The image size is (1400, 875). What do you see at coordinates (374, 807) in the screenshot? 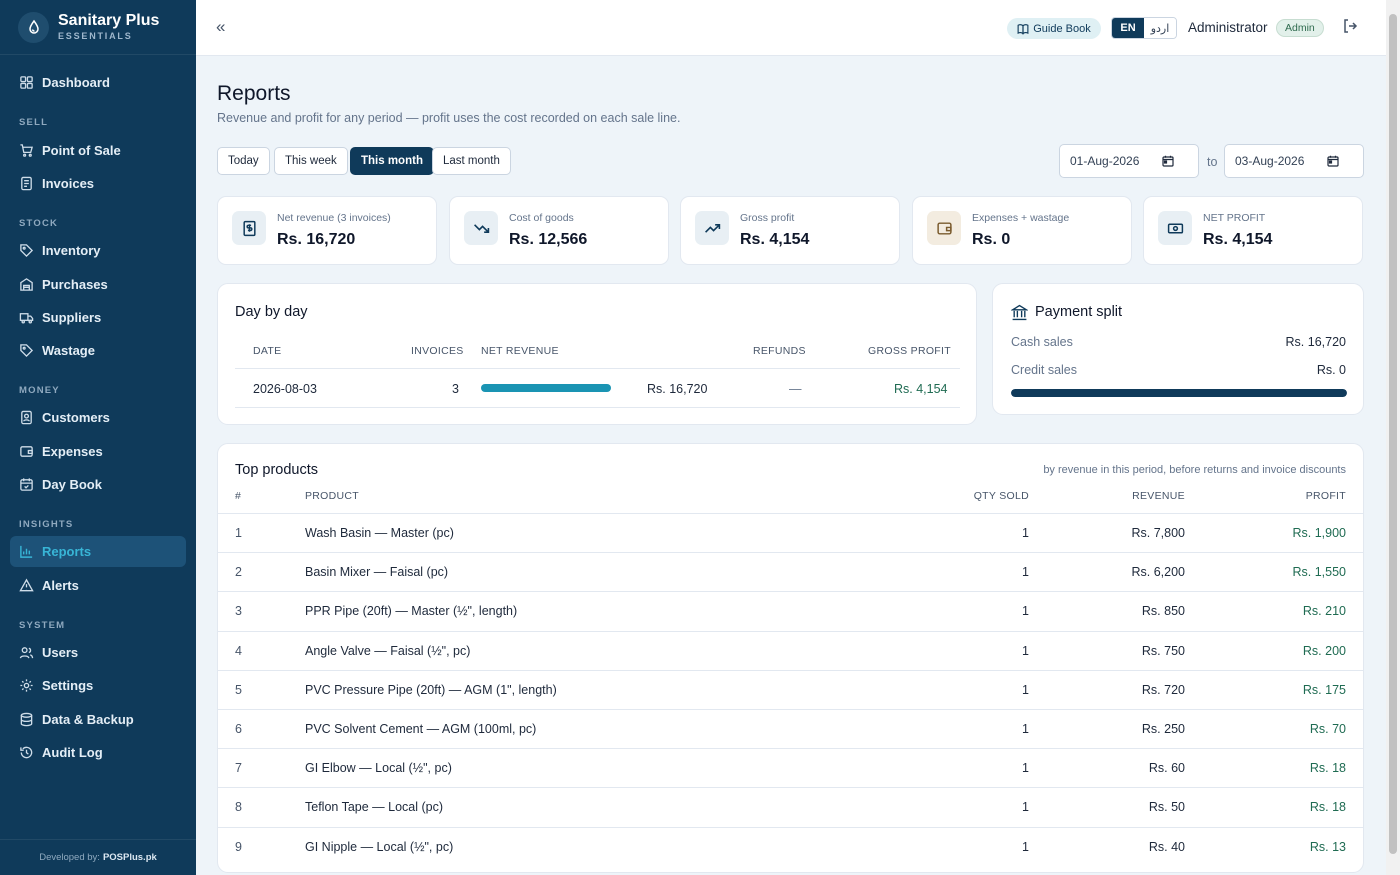
I see `cell-product: Teflon Tape — Local (pc)` at bounding box center [374, 807].